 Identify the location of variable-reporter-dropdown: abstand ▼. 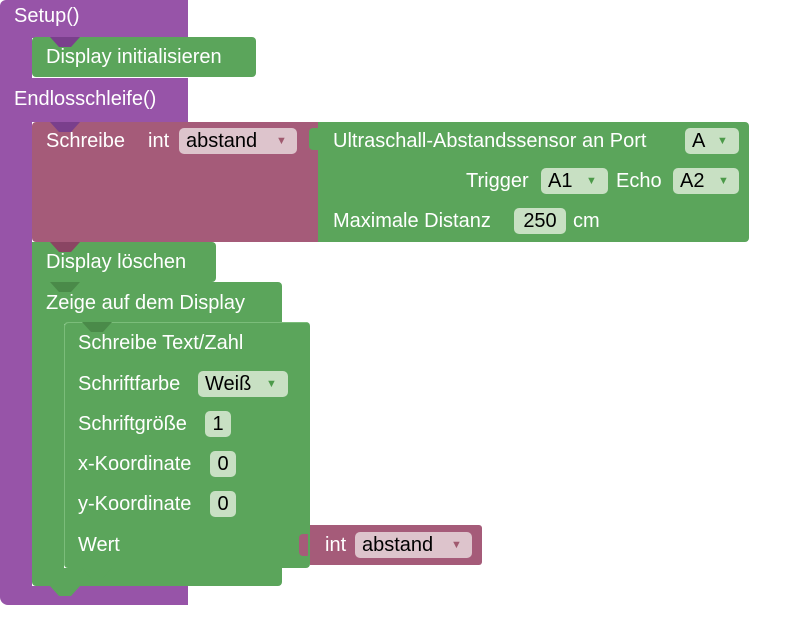
(413, 545).